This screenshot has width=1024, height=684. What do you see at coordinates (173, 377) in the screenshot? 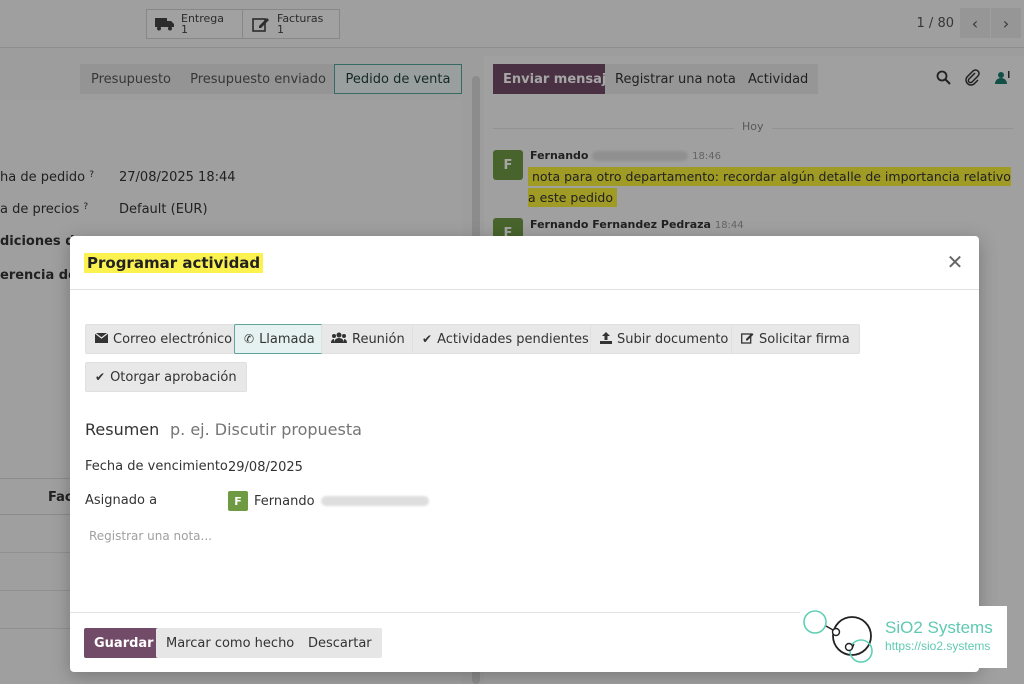
I see `activity-type-label: Otorgar aprobación` at bounding box center [173, 377].